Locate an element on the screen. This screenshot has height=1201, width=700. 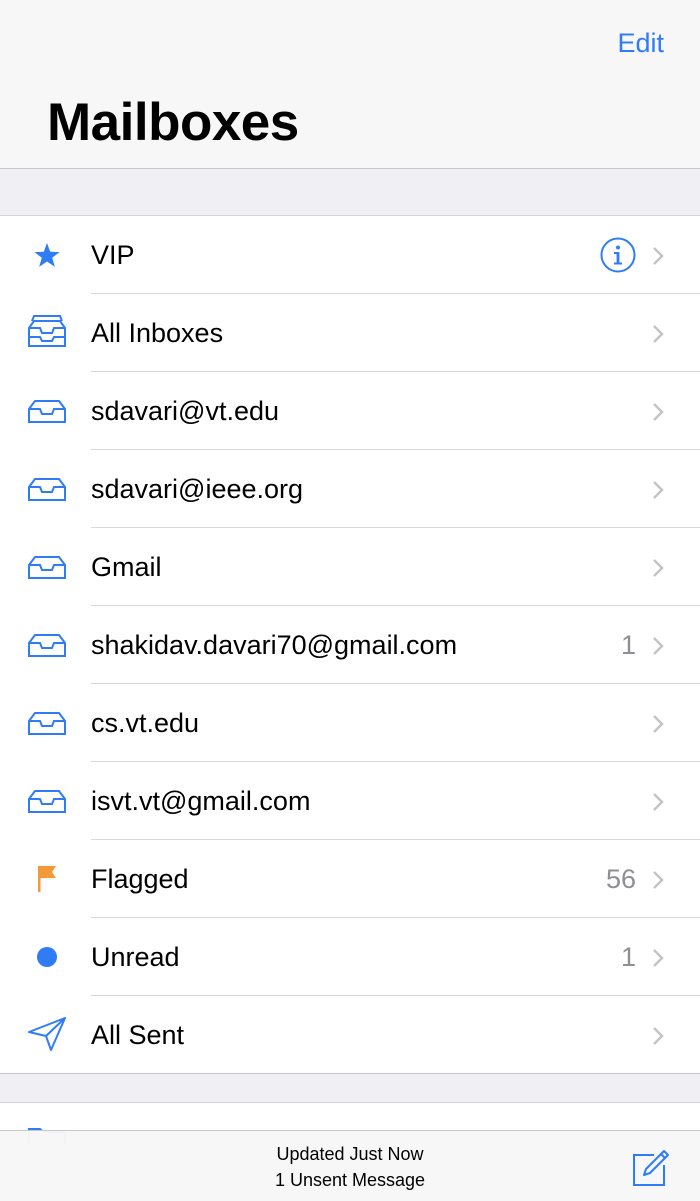
bottom-toolbar: Updated Just Now 1 Unsent Message is located at coordinates (350, 1165).